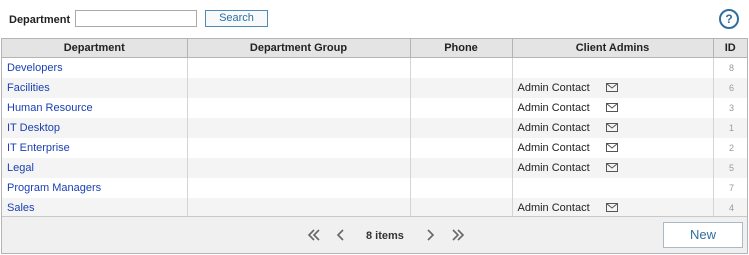 The width and height of the screenshot is (749, 255). What do you see at coordinates (35, 68) in the screenshot?
I see `department-link: Developers` at bounding box center [35, 68].